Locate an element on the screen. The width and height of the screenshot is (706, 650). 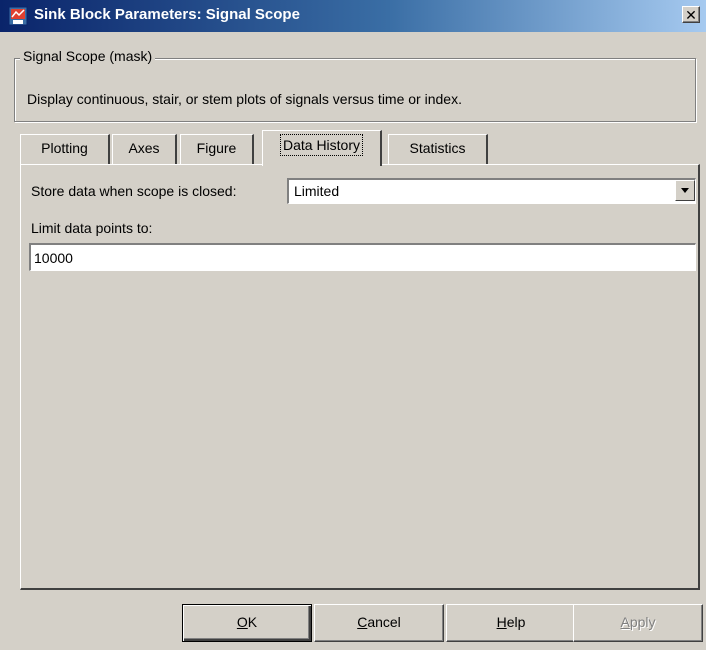
title-bar: Sink Block Parameters: Signal Scope ✕ is located at coordinates (353, 16).